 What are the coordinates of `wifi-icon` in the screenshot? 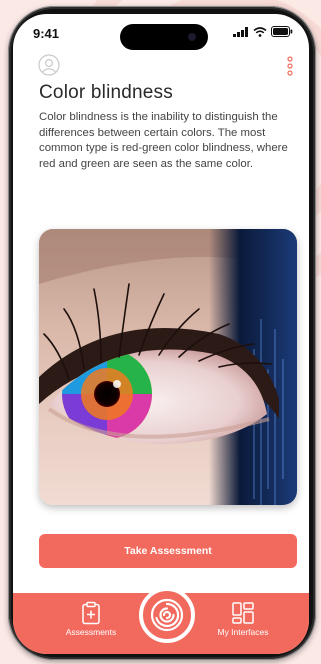 It's located at (260, 31).